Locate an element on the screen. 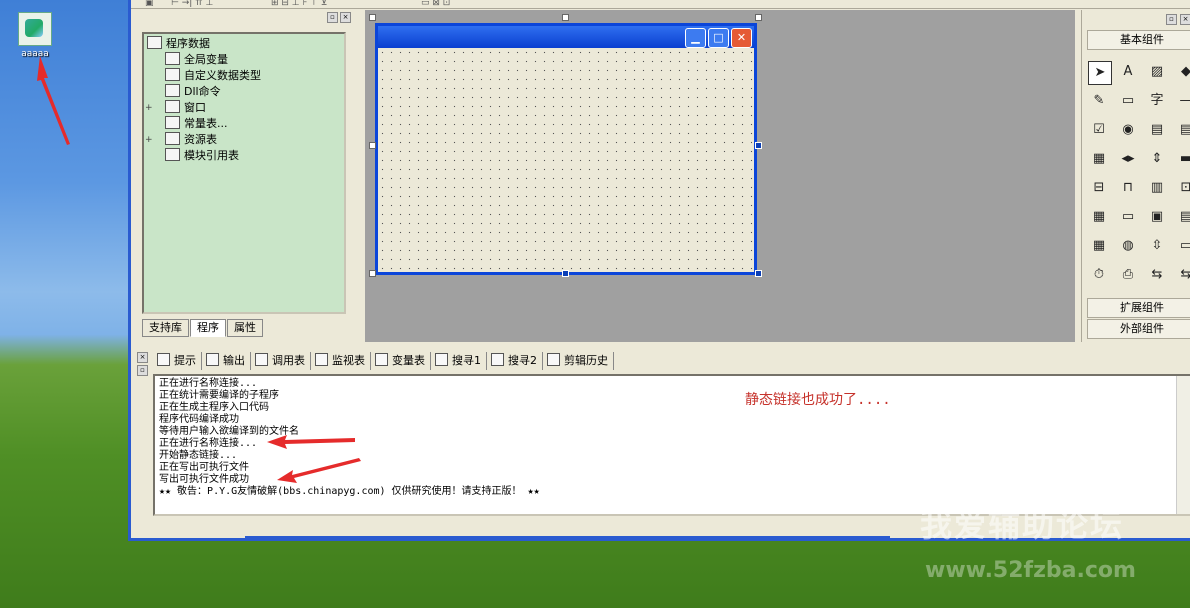  text-icon: 字 is located at coordinates (1157, 101).